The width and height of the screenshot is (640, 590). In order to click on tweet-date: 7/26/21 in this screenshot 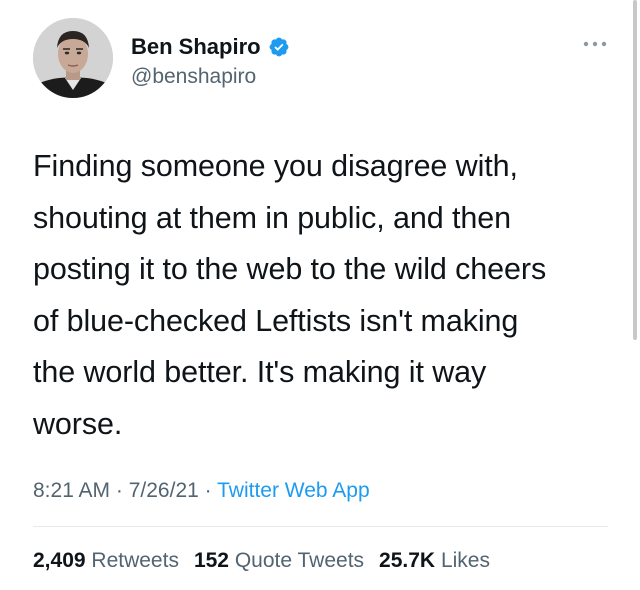, I will do `click(164, 490)`.